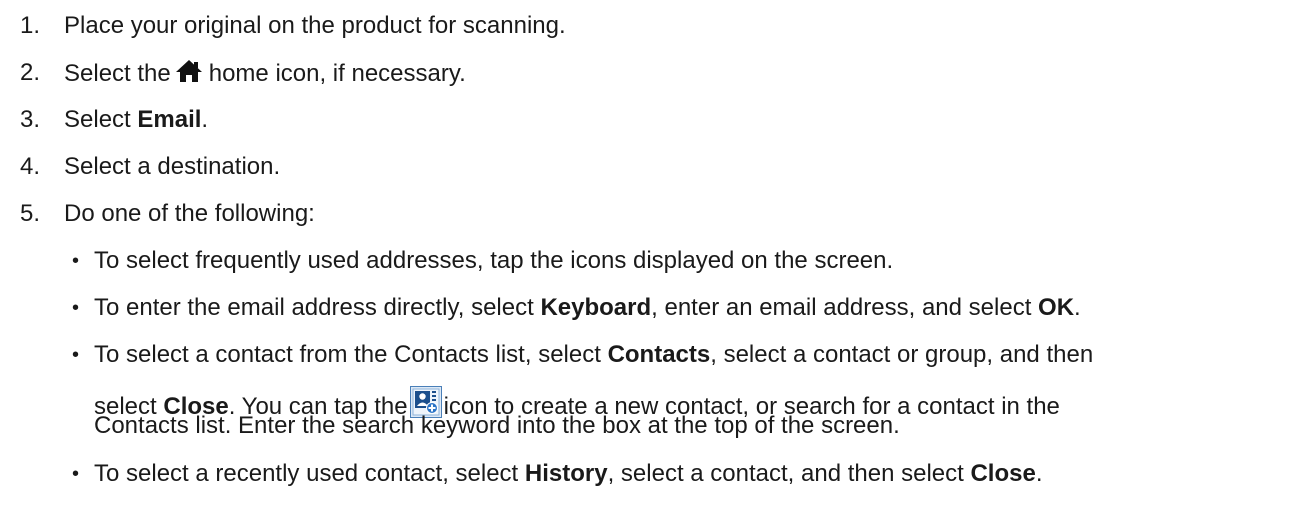  I want to click on step-text: Select a destination., so click(172, 166).